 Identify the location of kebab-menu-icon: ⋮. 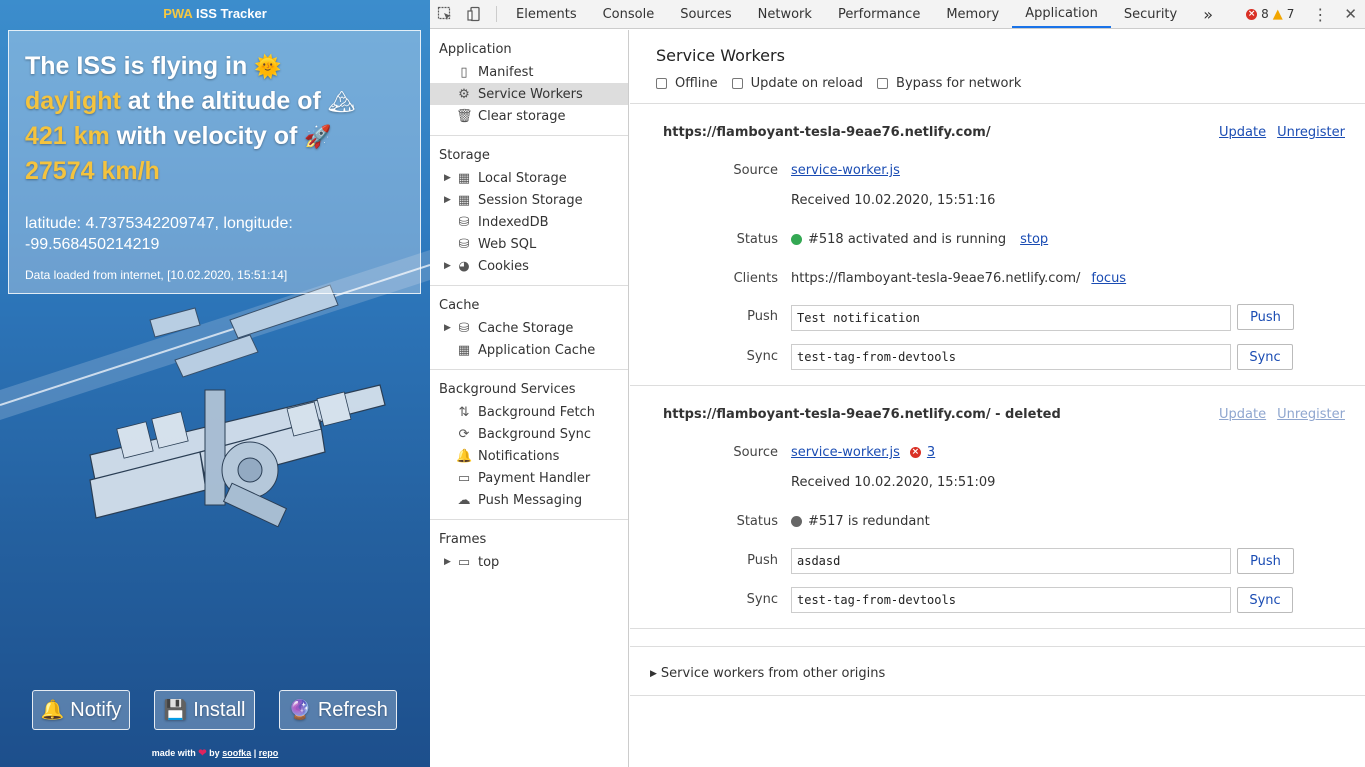
(1320, 14).